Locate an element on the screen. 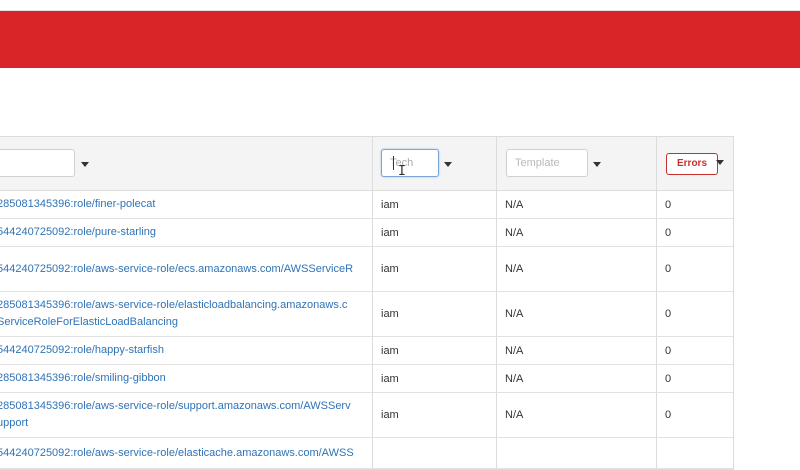 The image size is (800, 470). template-filter-dropdown-icon is located at coordinates (597, 164).